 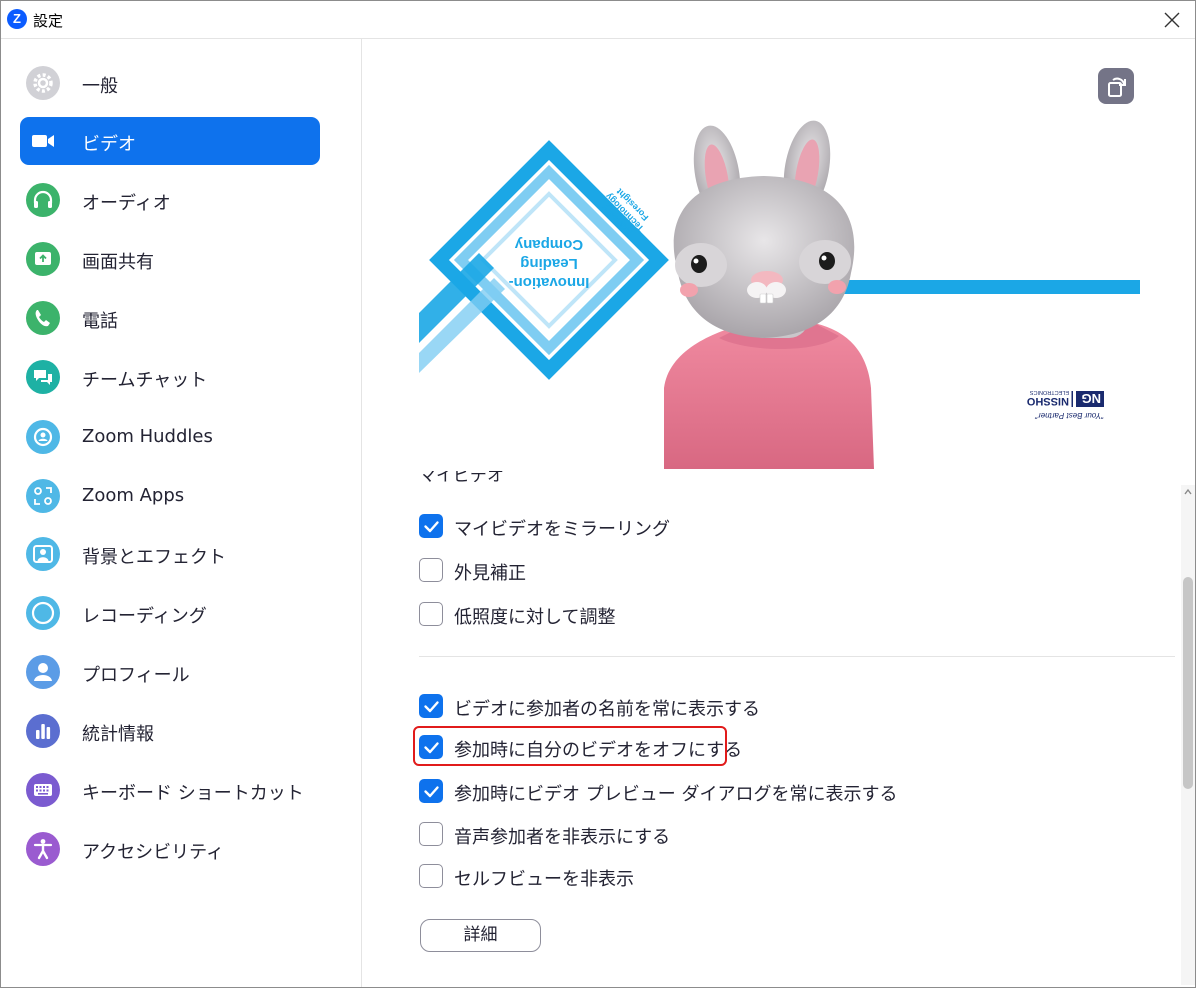 I want to click on sidebar-item-zoom-apps: Zoom Apps, so click(x=170, y=496).